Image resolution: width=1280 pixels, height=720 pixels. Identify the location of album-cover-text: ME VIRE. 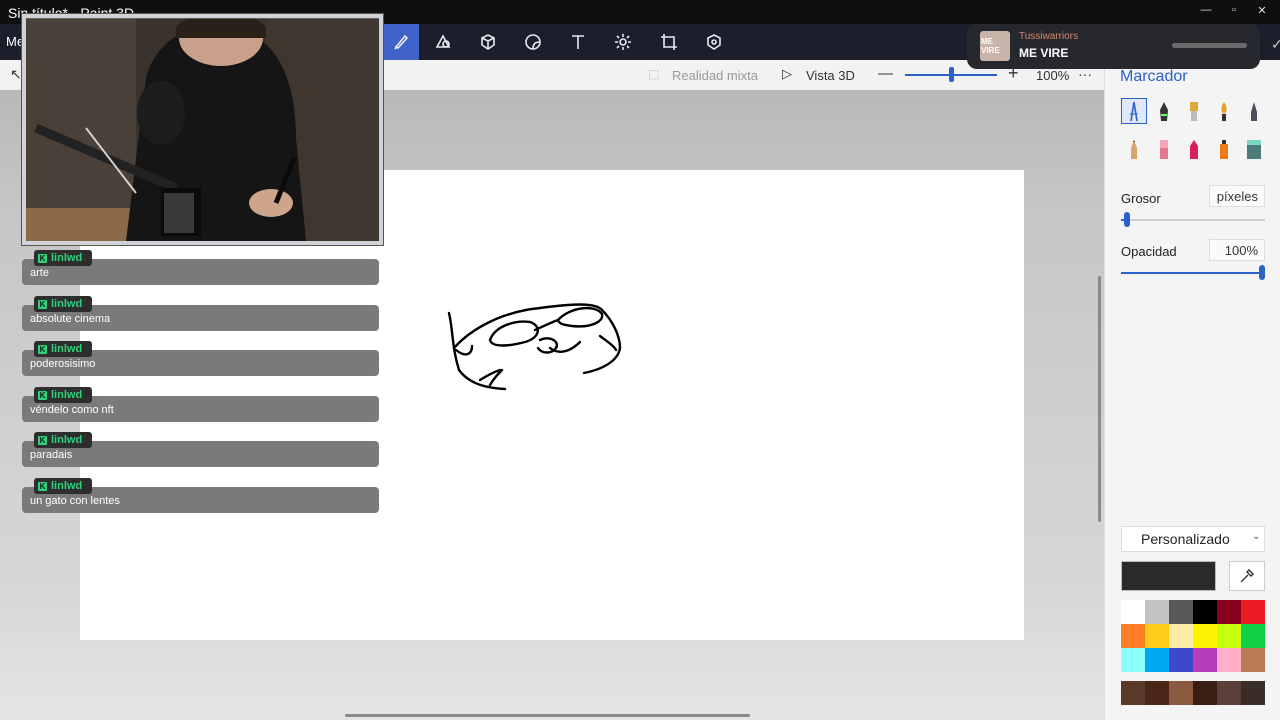
(990, 46).